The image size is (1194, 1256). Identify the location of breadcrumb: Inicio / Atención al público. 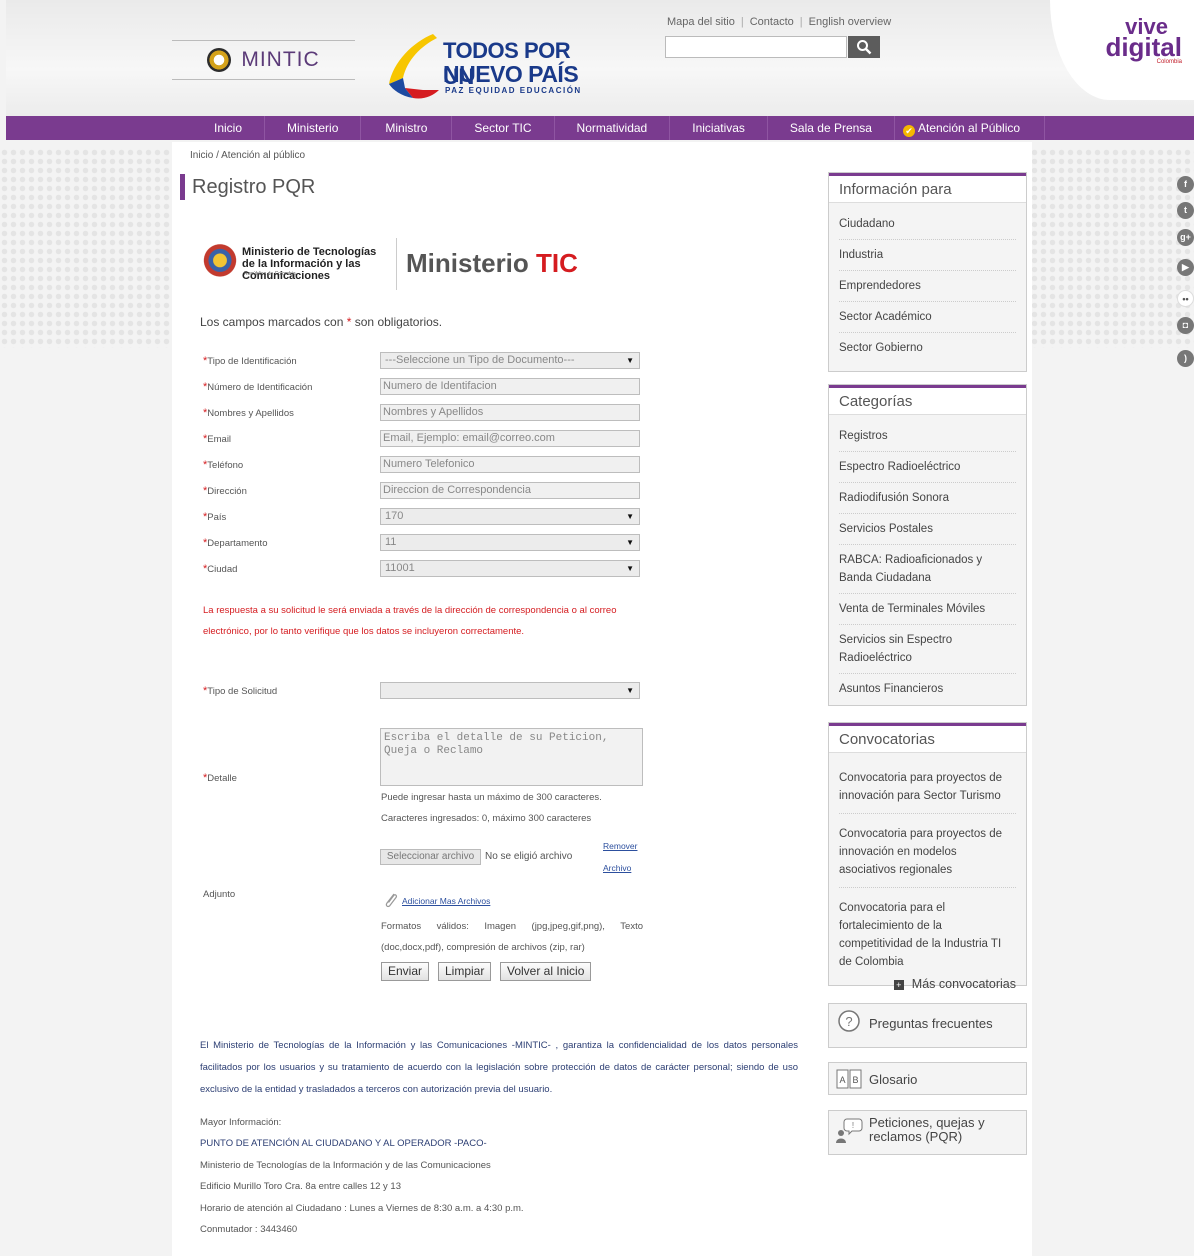
(247, 155).